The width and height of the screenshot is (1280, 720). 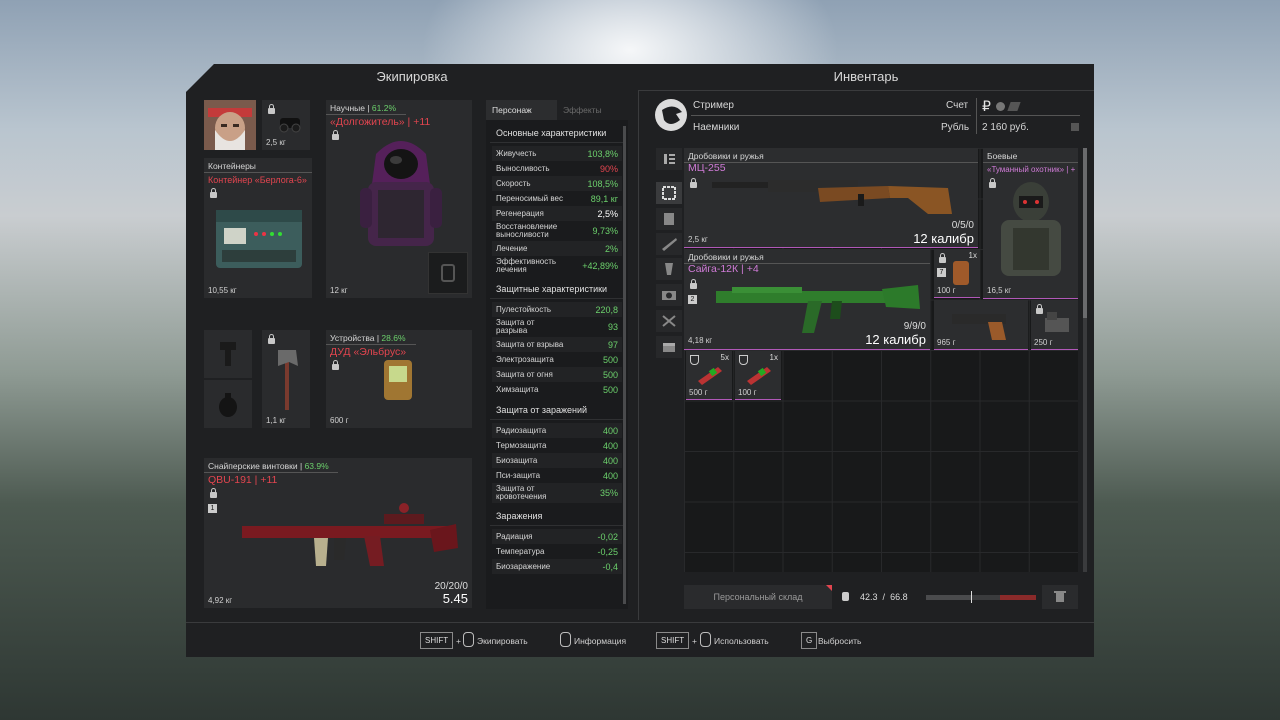 I want to click on item-device: 250 г, so click(x=1054, y=325).